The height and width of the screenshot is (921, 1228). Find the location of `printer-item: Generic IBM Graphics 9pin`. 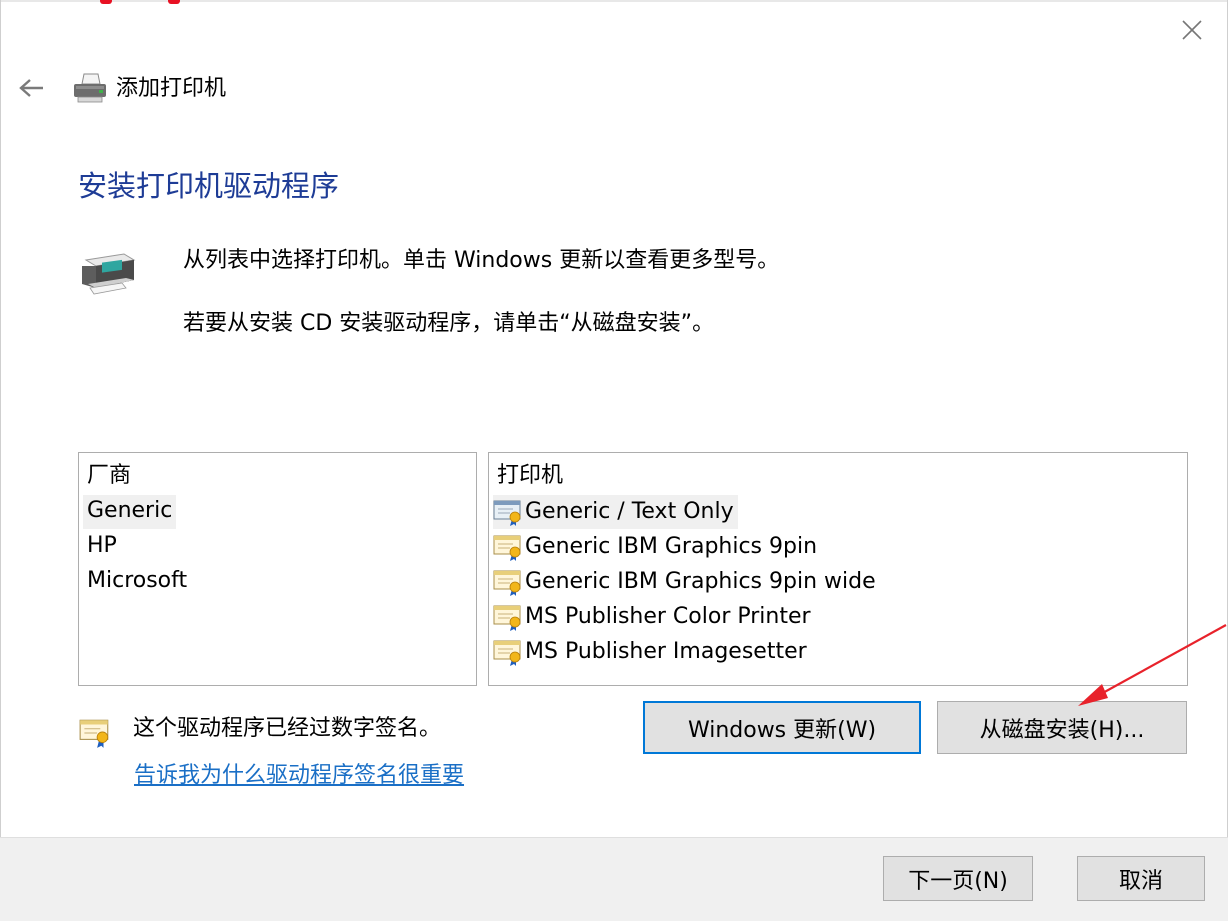

printer-item: Generic IBM Graphics 9pin is located at coordinates (657, 547).